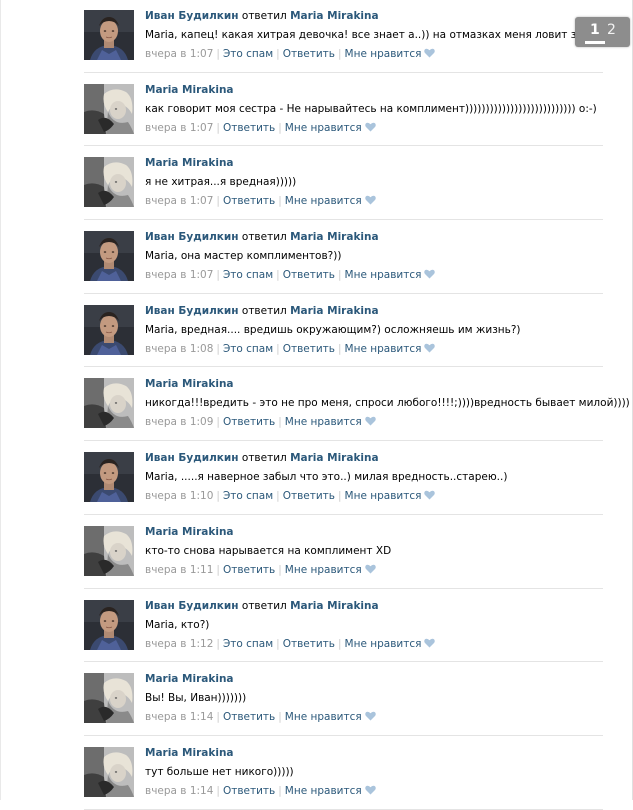  Describe the element at coordinates (0, 400) in the screenshot. I see `page-left-border` at that location.